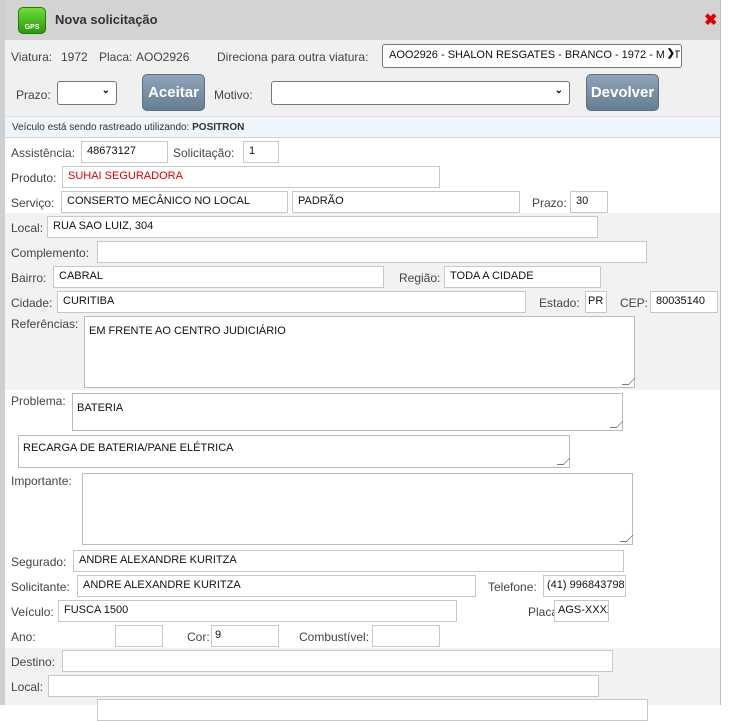 The image size is (735, 721). What do you see at coordinates (218, 127) in the screenshot?
I see `tracker-name: POSITRON` at bounding box center [218, 127].